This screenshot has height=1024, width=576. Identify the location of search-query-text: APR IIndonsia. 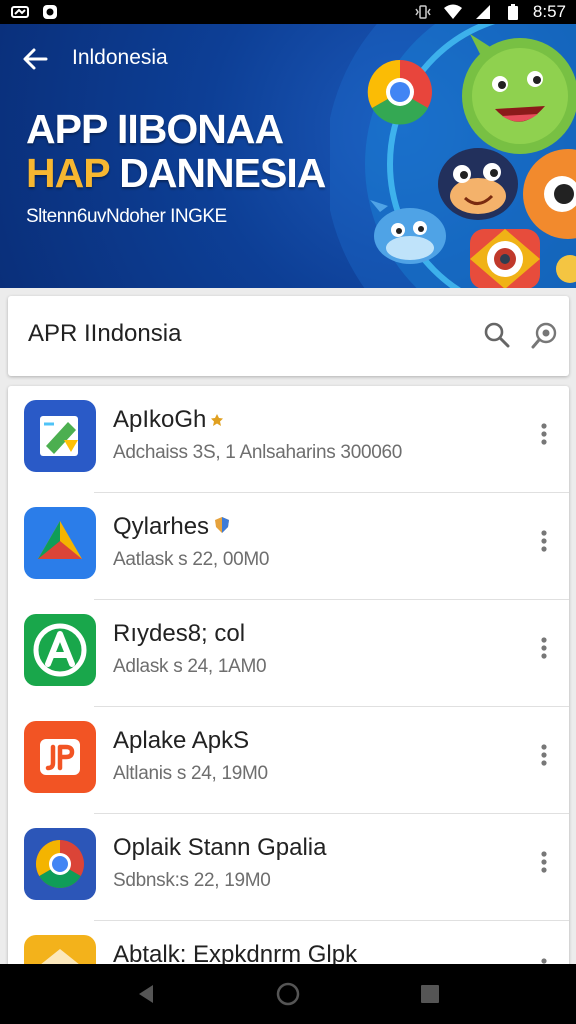
(104, 334).